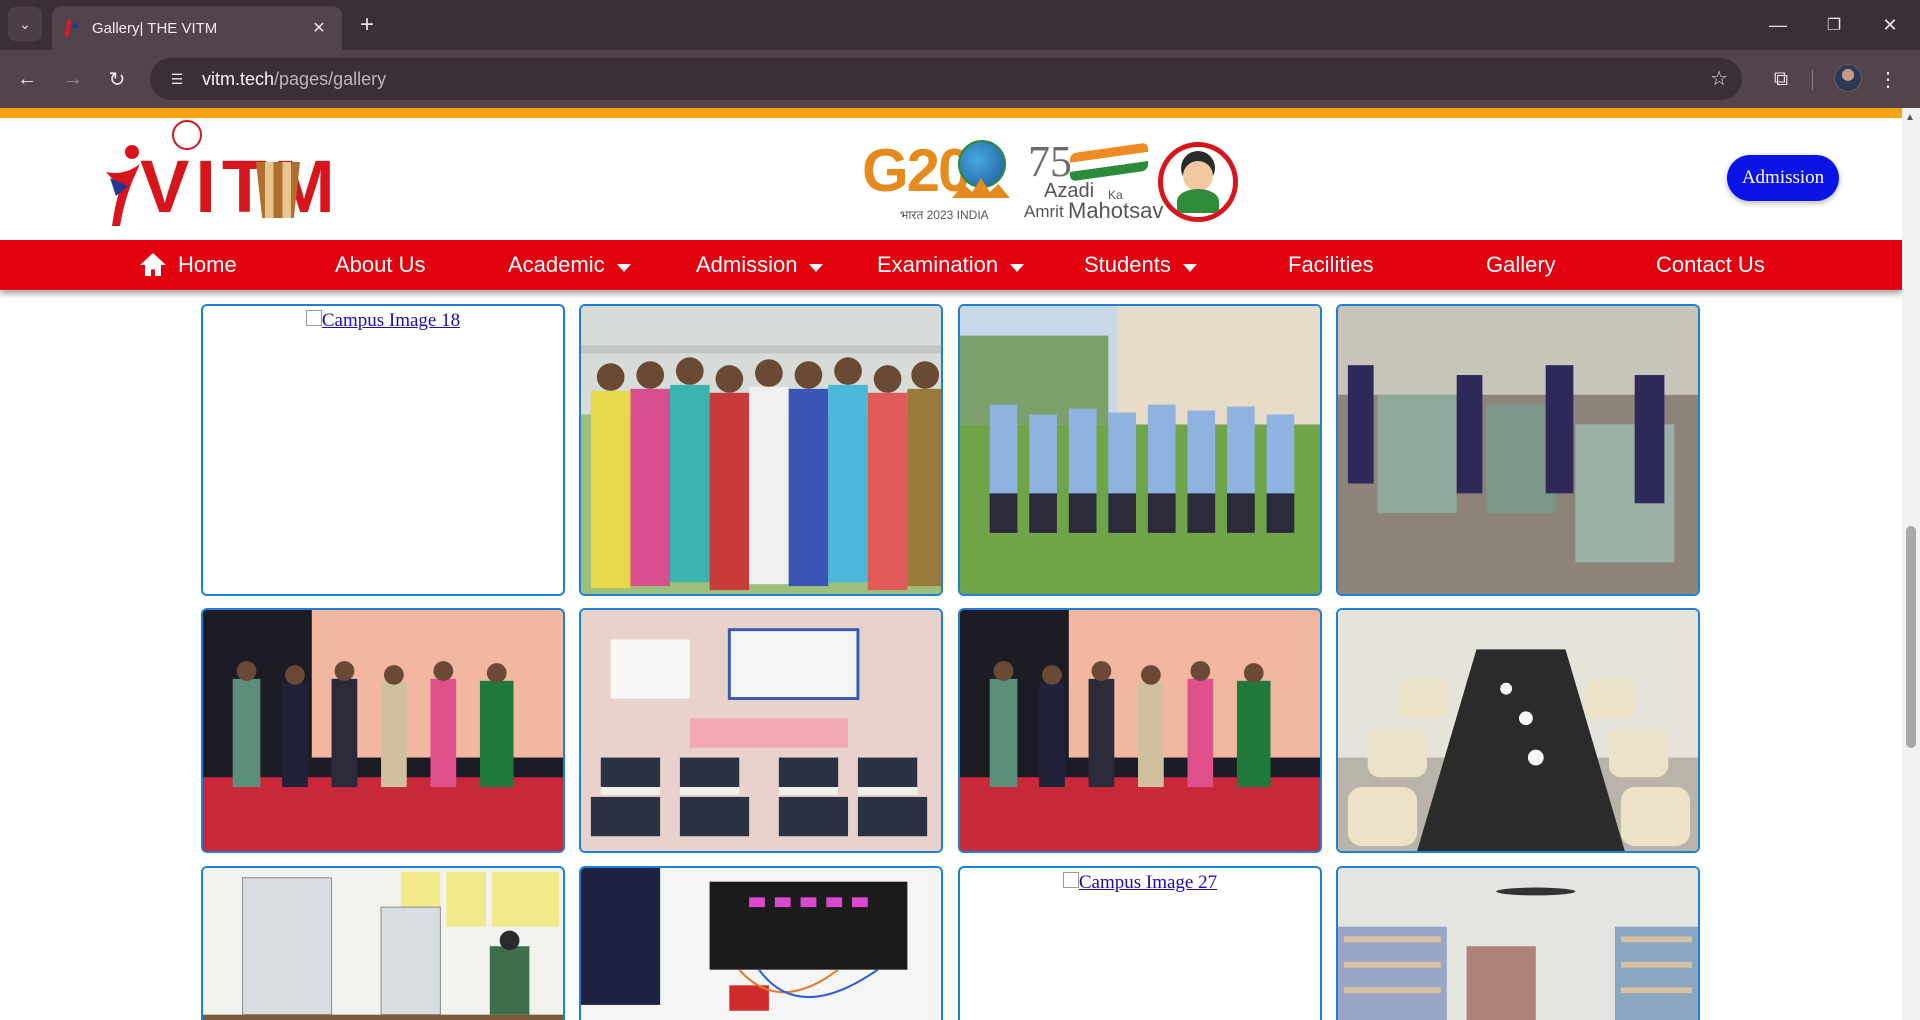 Image resolution: width=1920 pixels, height=1020 pixels. I want to click on gallery-card-broken-27: Campus Image 27, so click(1140, 943).